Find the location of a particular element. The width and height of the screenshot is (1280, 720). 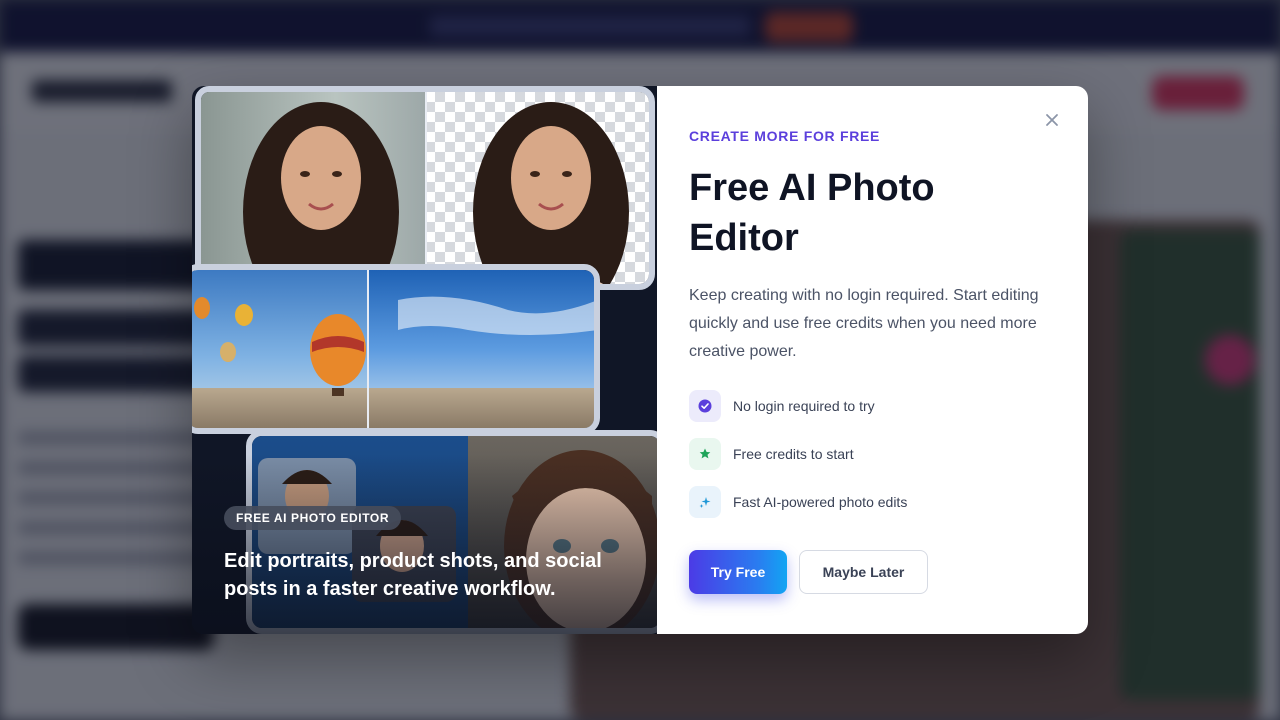

feature-item: Fast AI-powered photo edits is located at coordinates (869, 502).